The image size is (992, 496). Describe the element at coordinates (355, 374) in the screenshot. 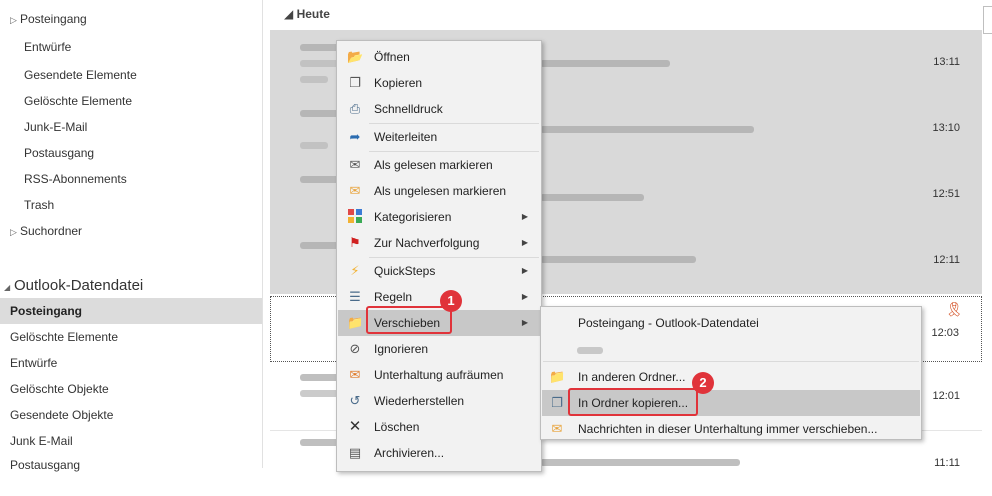

I see `cleanup-icon: ✉` at that location.